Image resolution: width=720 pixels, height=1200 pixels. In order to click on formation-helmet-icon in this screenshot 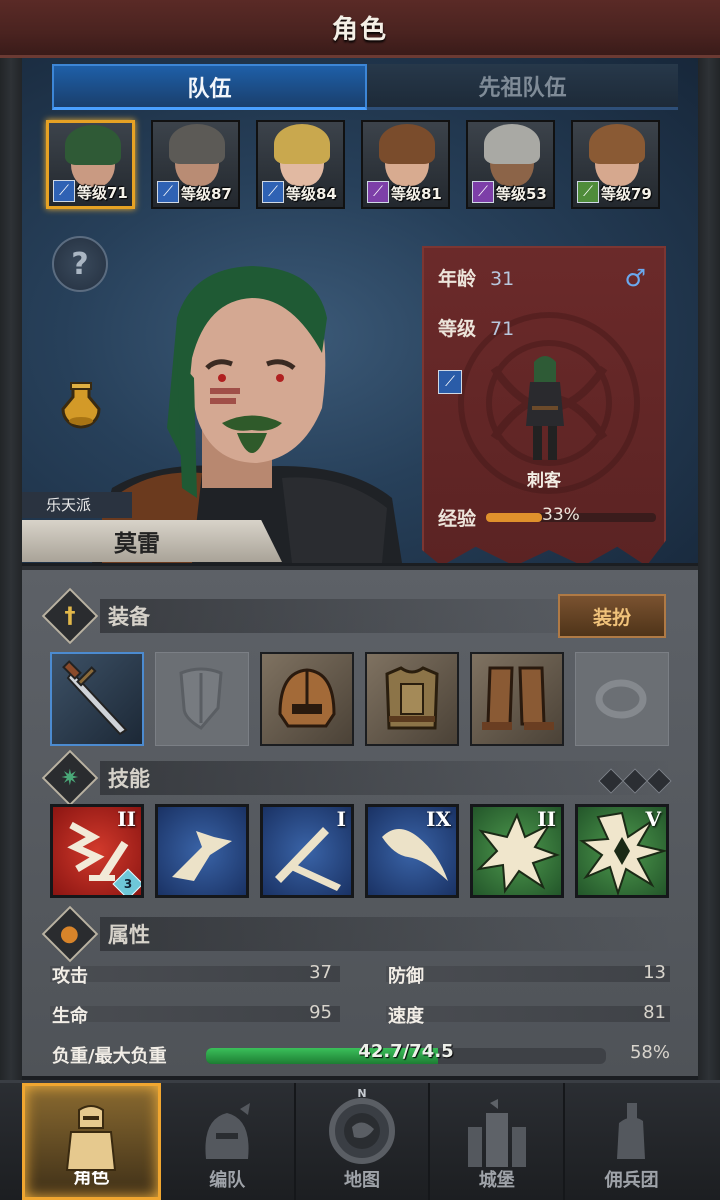, I will do `click(228, 1131)`.